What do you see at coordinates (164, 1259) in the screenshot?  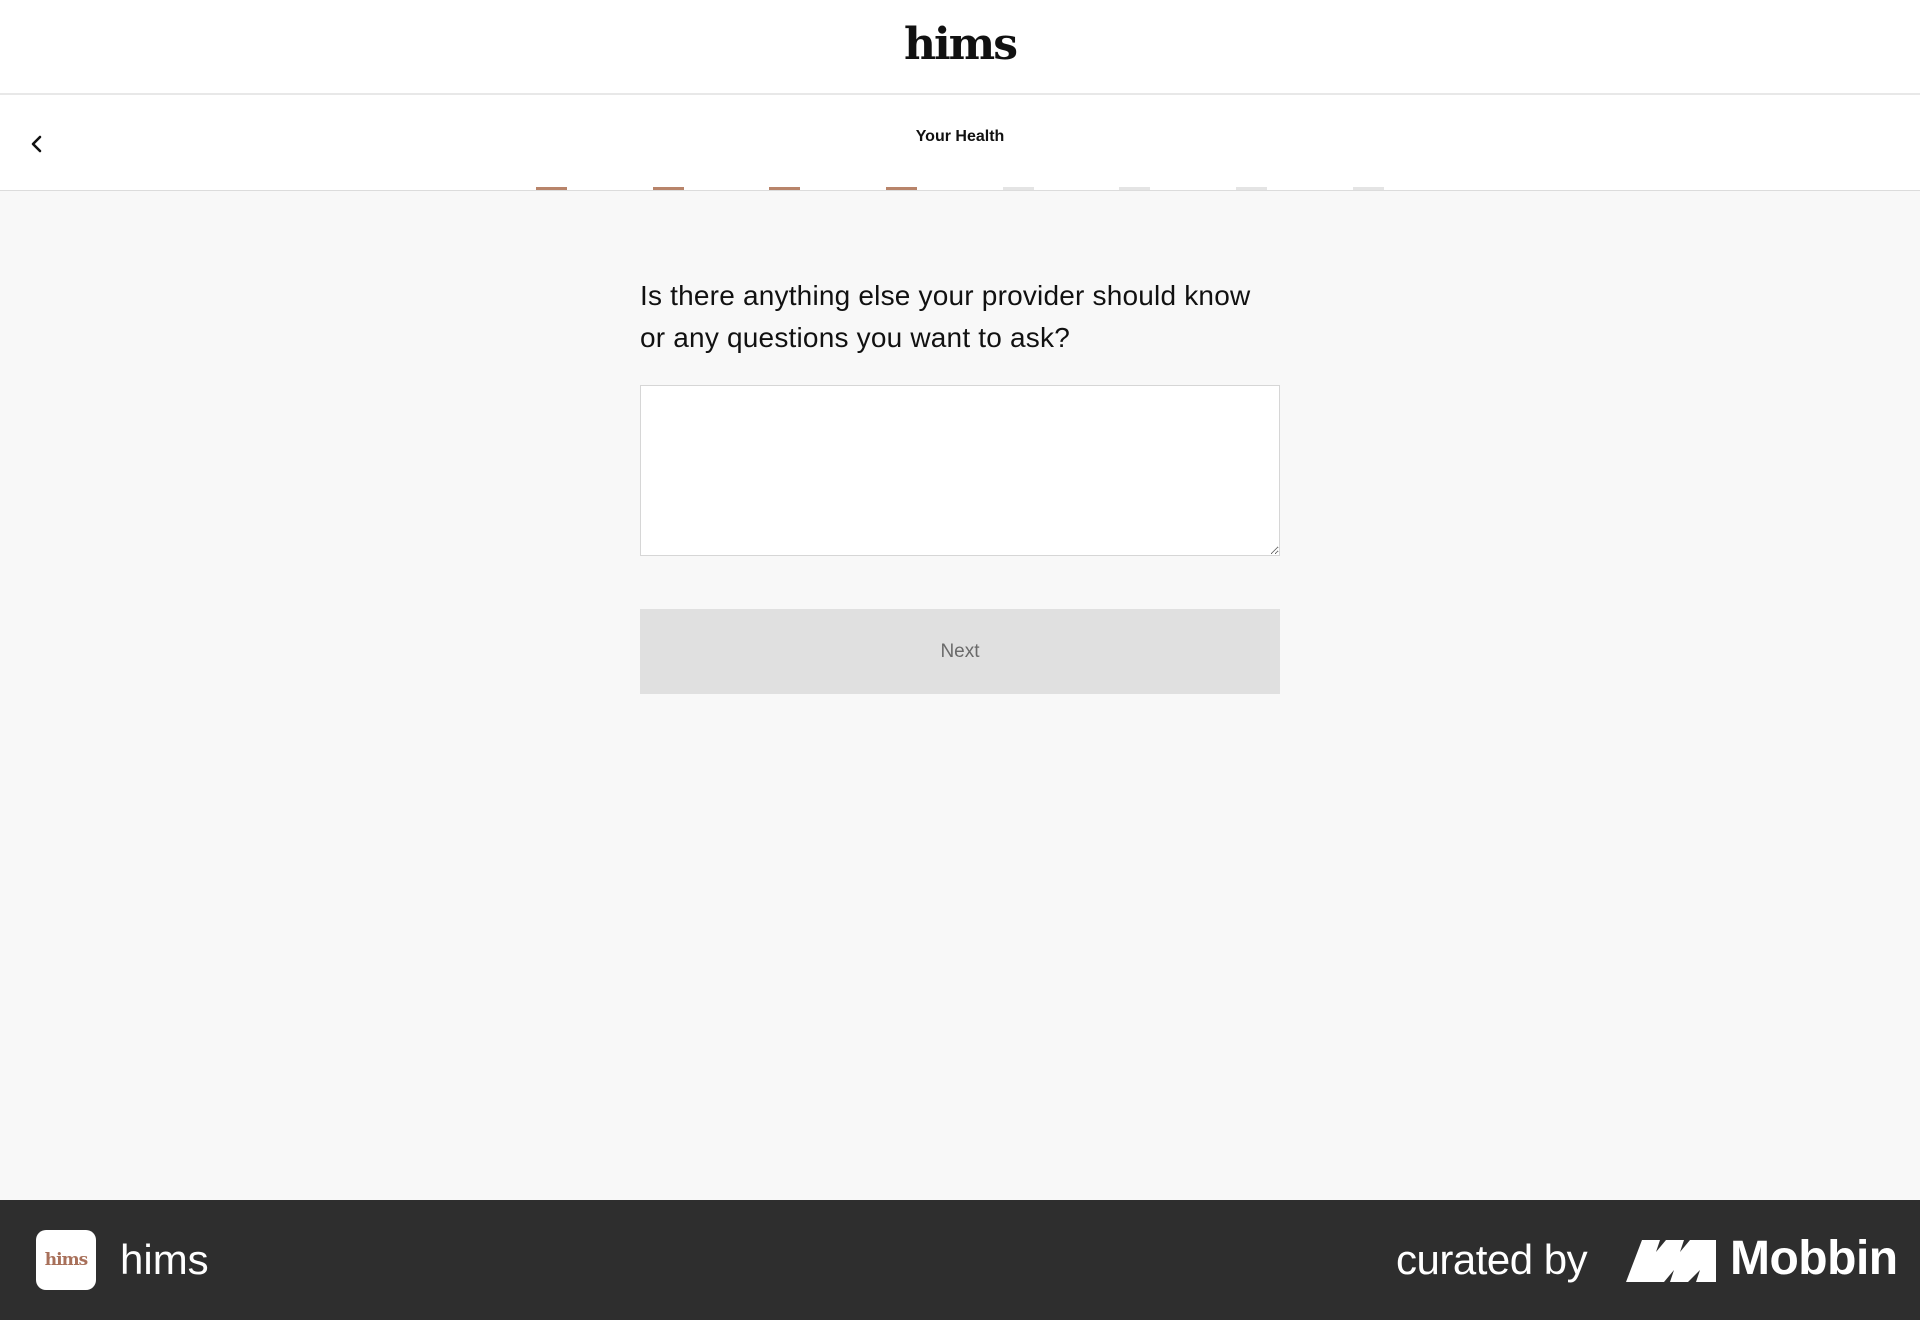 I see `app-name: hims` at bounding box center [164, 1259].